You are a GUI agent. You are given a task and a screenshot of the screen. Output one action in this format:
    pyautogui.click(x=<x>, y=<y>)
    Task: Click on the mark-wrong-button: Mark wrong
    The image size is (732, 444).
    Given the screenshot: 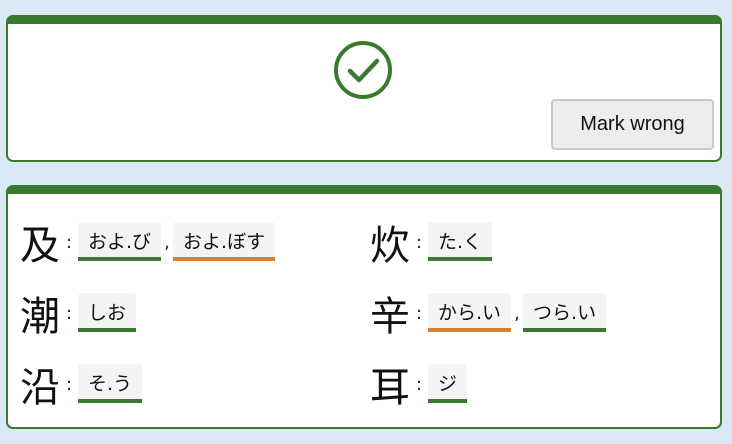 What is the action you would take?
    pyautogui.click(x=632, y=124)
    